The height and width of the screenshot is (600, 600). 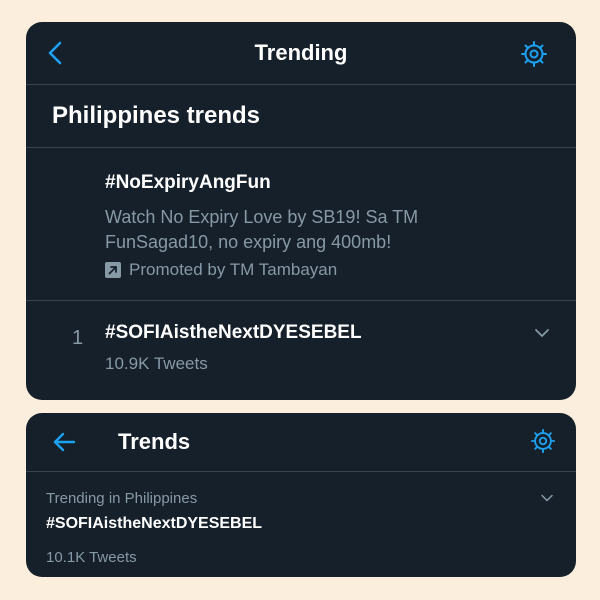 I want to click on header-bar: Trends, so click(x=301, y=442).